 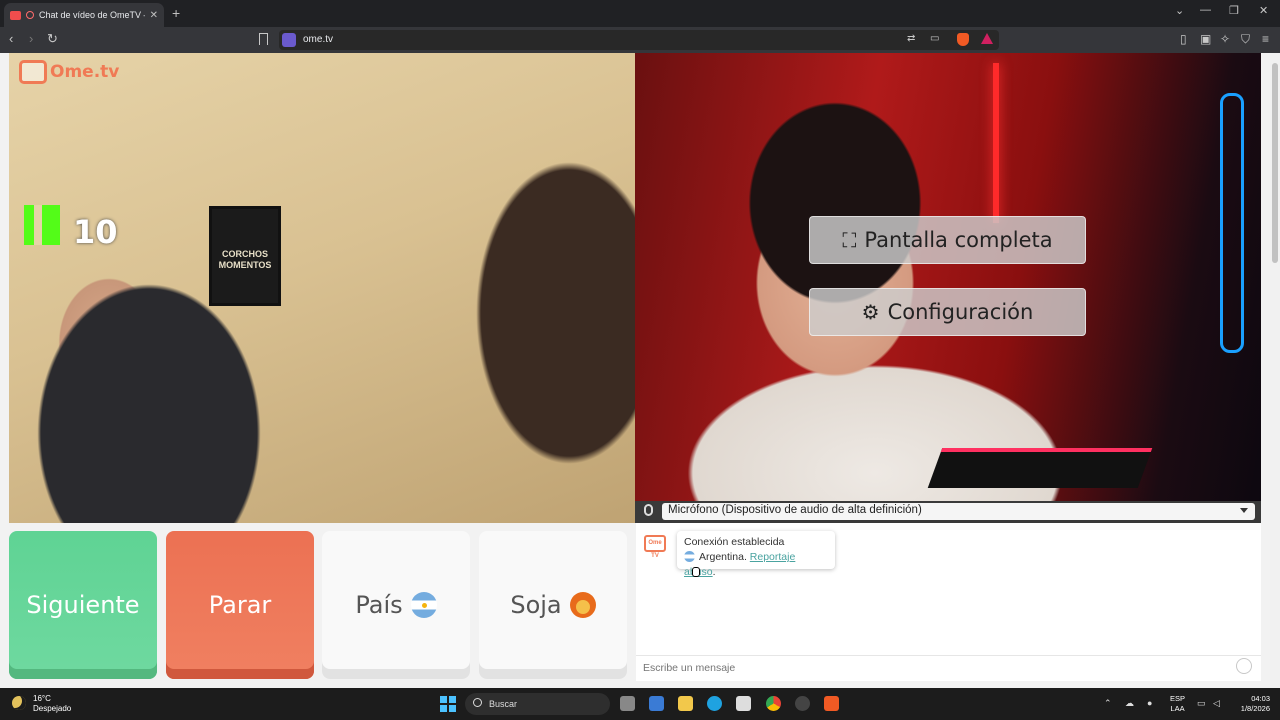 What do you see at coordinates (1245, 39) in the screenshot?
I see `vpn-shield-icon: ⛉` at bounding box center [1245, 39].